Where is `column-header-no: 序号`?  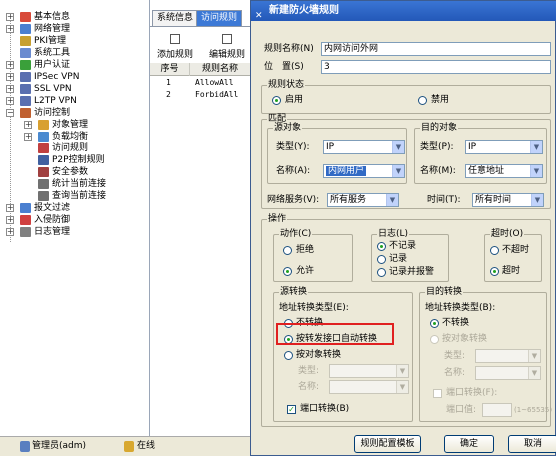
column-header-no: 序号 is located at coordinates (170, 69).